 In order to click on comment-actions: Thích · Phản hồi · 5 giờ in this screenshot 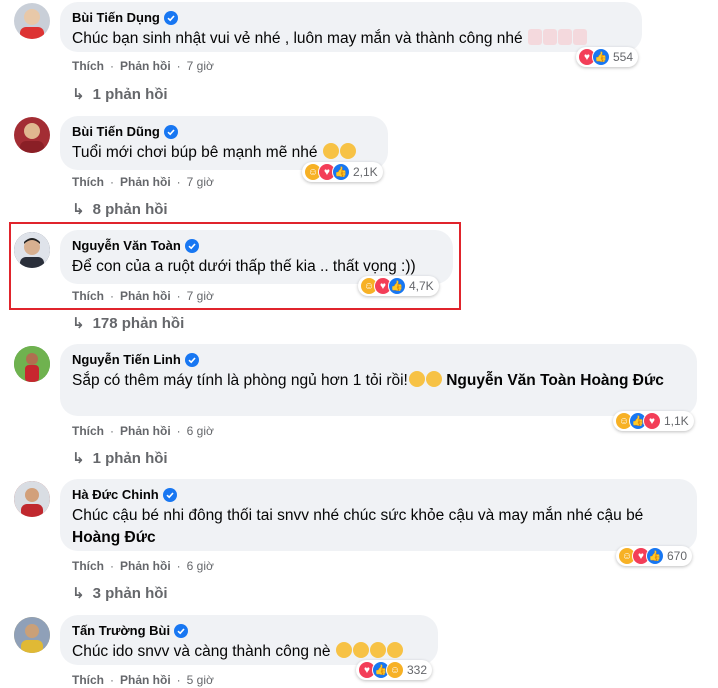, I will do `click(143, 680)`.